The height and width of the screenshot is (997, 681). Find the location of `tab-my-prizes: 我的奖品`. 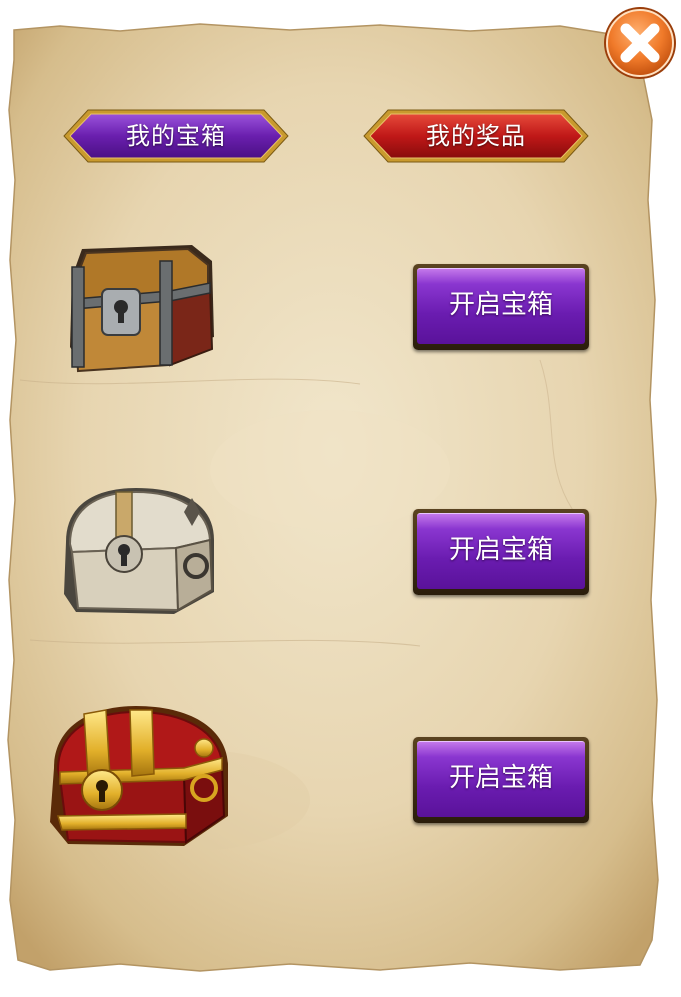

tab-my-prizes: 我的奖品 is located at coordinates (476, 136).